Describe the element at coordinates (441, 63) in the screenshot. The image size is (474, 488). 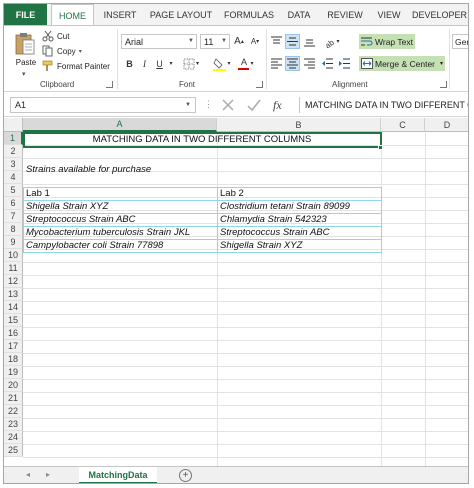
I see `chevron-down-icon: ▾` at that location.